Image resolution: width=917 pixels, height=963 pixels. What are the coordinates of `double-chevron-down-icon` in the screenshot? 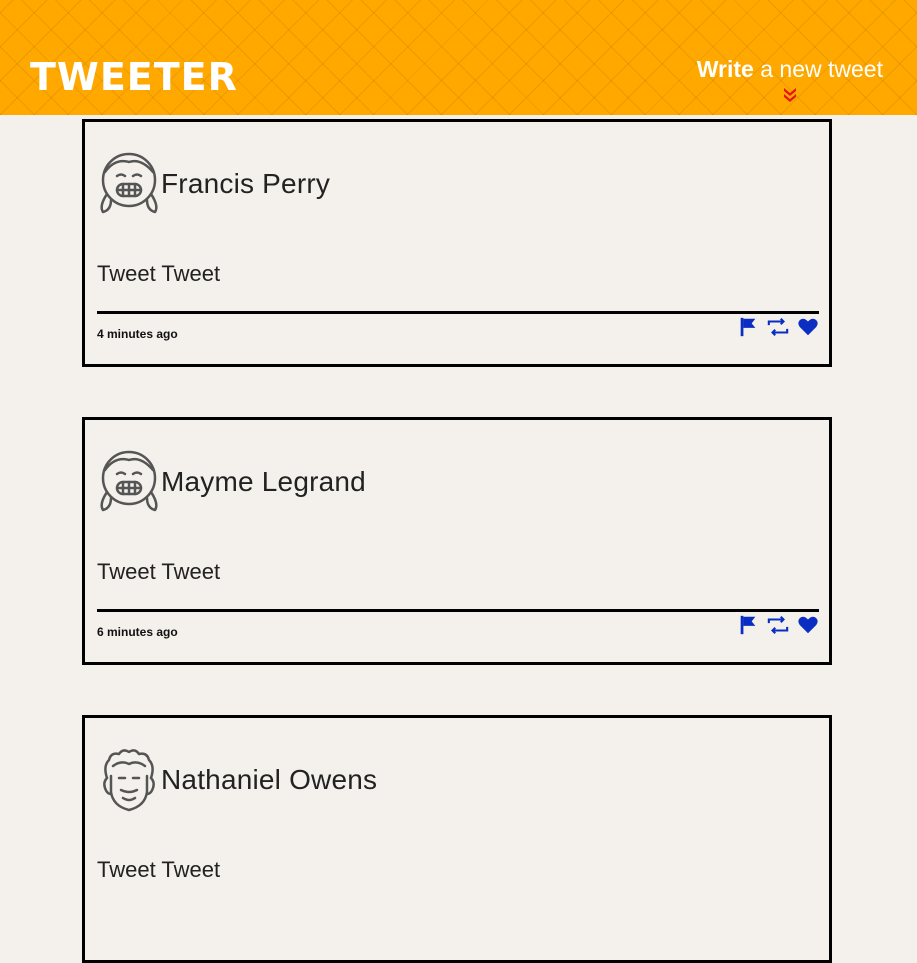 It's located at (790, 94).